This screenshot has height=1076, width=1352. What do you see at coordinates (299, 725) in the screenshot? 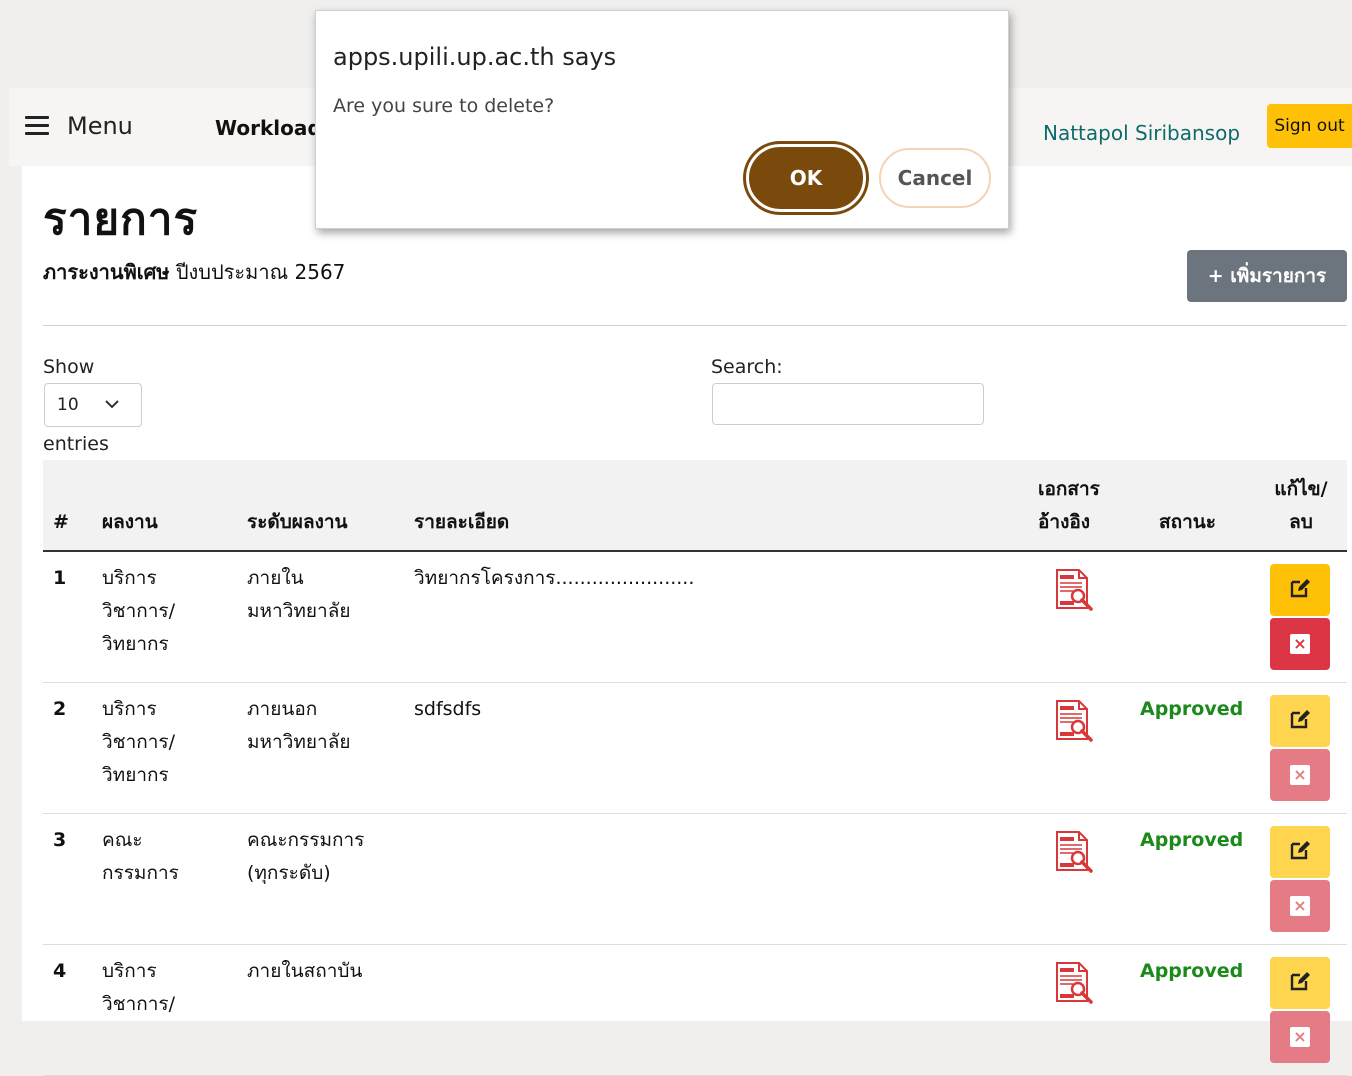
I see `row-level: ภายนอก มหาวิทยาลัย` at bounding box center [299, 725].